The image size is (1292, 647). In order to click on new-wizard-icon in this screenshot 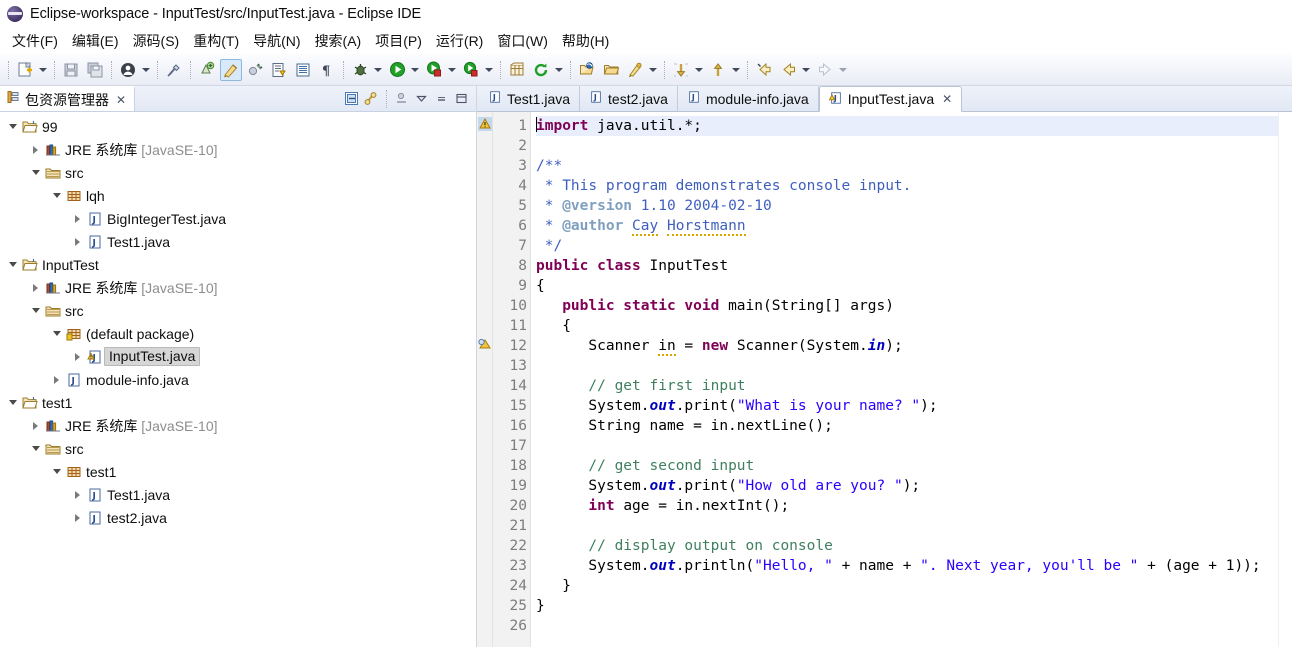, I will do `click(25, 70)`.